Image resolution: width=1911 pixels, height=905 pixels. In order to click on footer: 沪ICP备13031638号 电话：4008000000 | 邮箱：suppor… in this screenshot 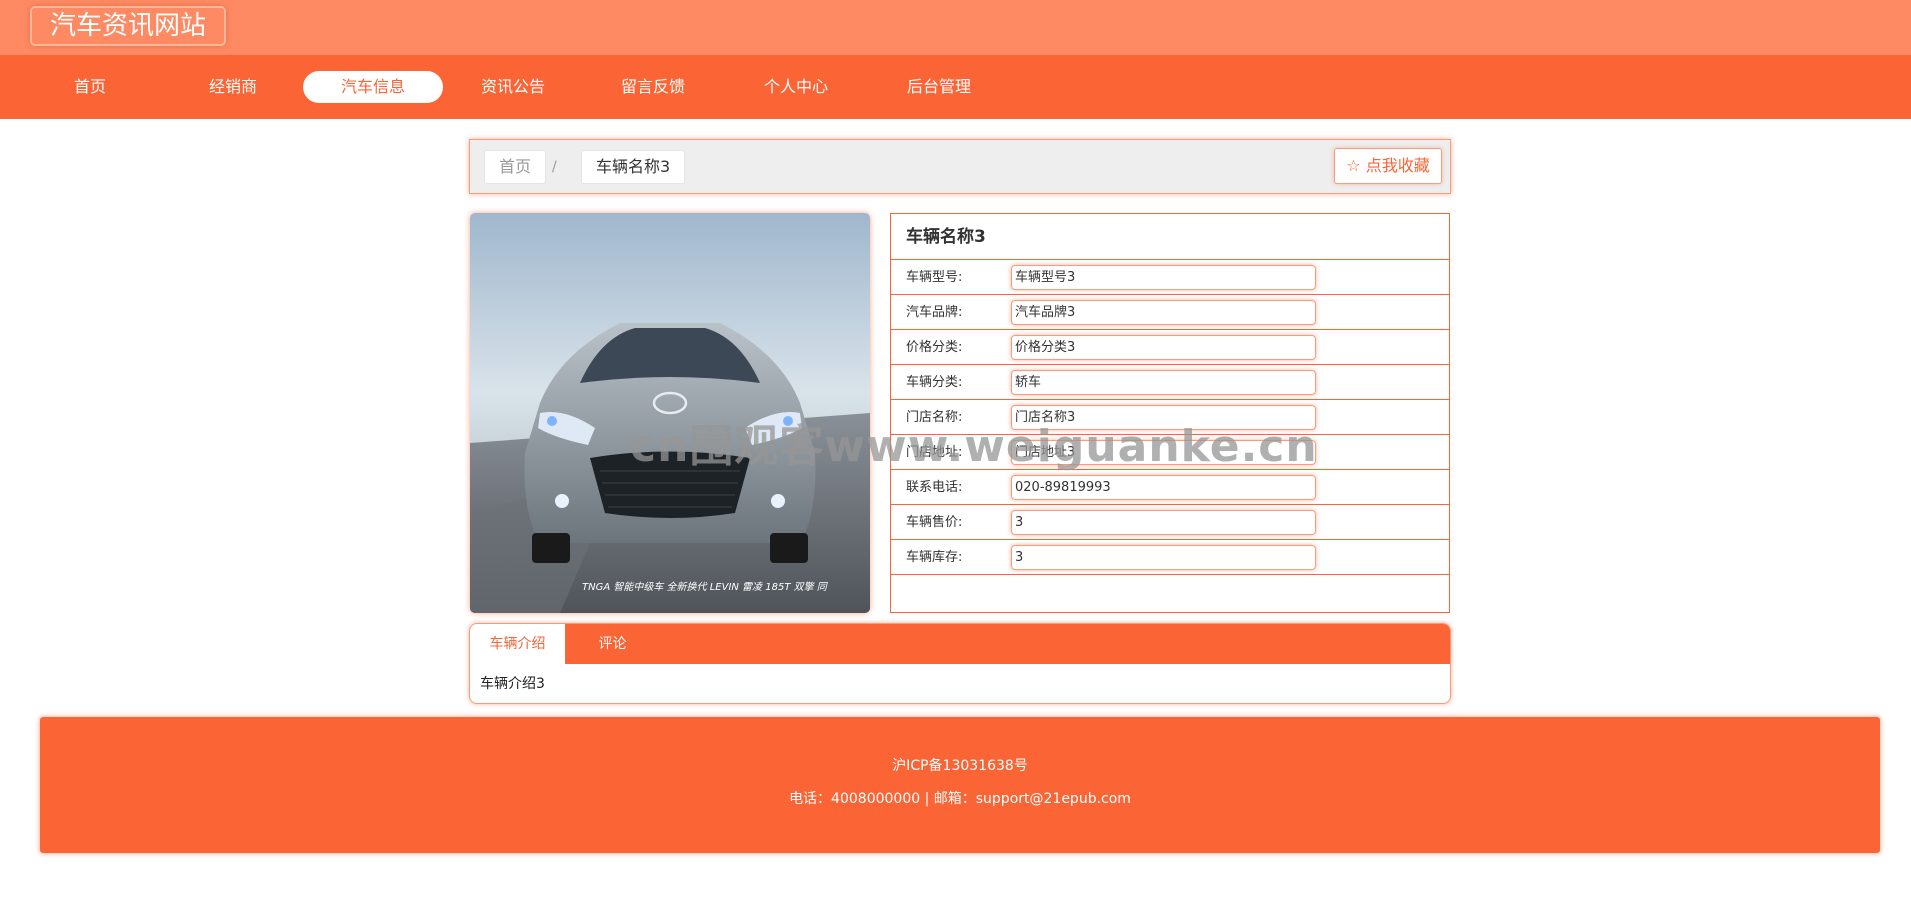, I will do `click(960, 785)`.